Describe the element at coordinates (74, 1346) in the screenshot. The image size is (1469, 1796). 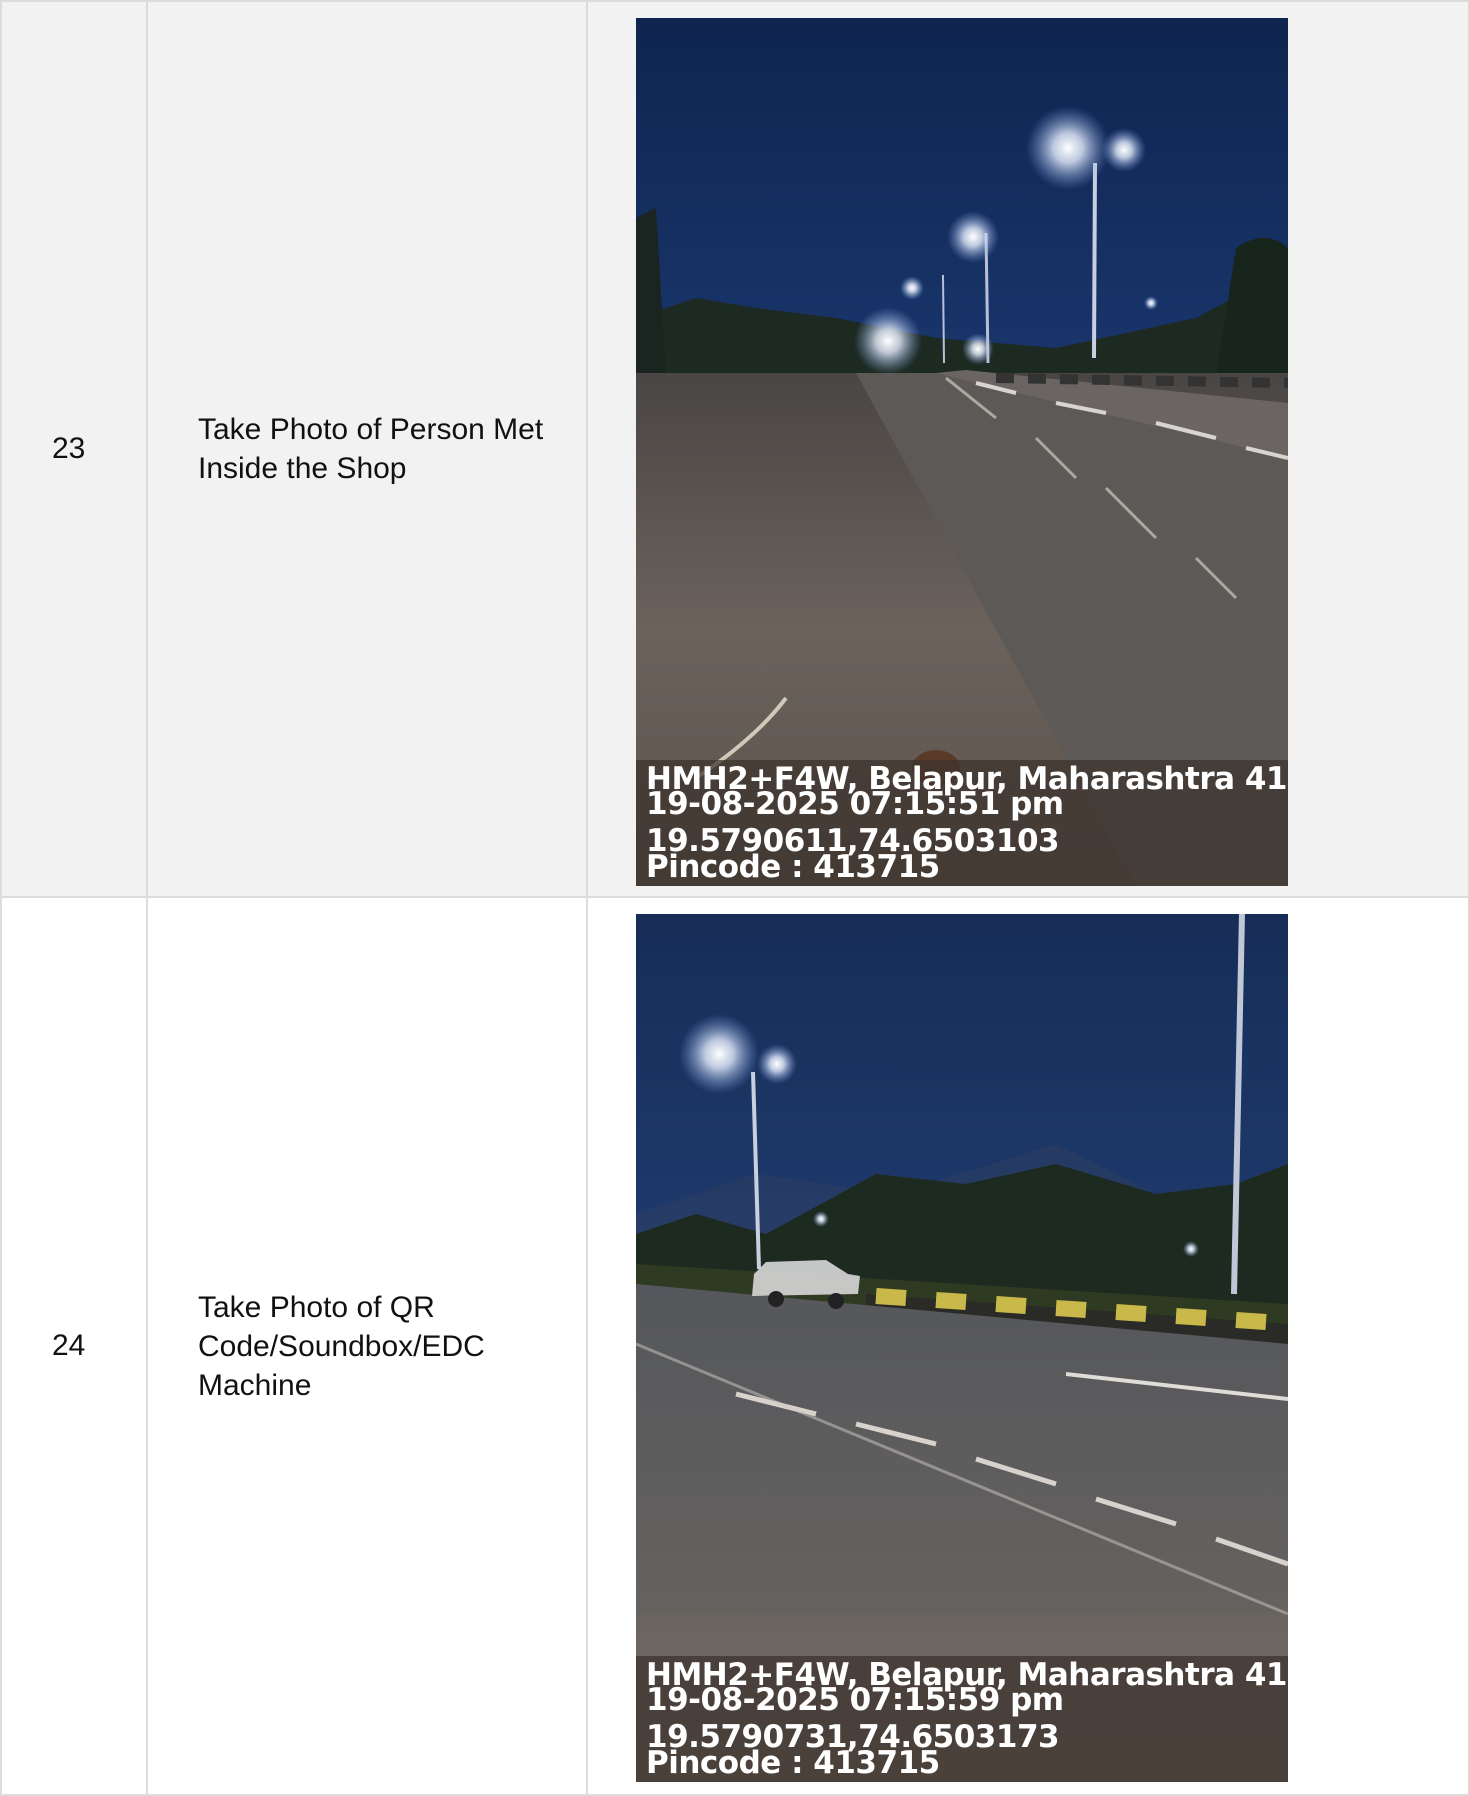
I see `row-number: 24` at that location.